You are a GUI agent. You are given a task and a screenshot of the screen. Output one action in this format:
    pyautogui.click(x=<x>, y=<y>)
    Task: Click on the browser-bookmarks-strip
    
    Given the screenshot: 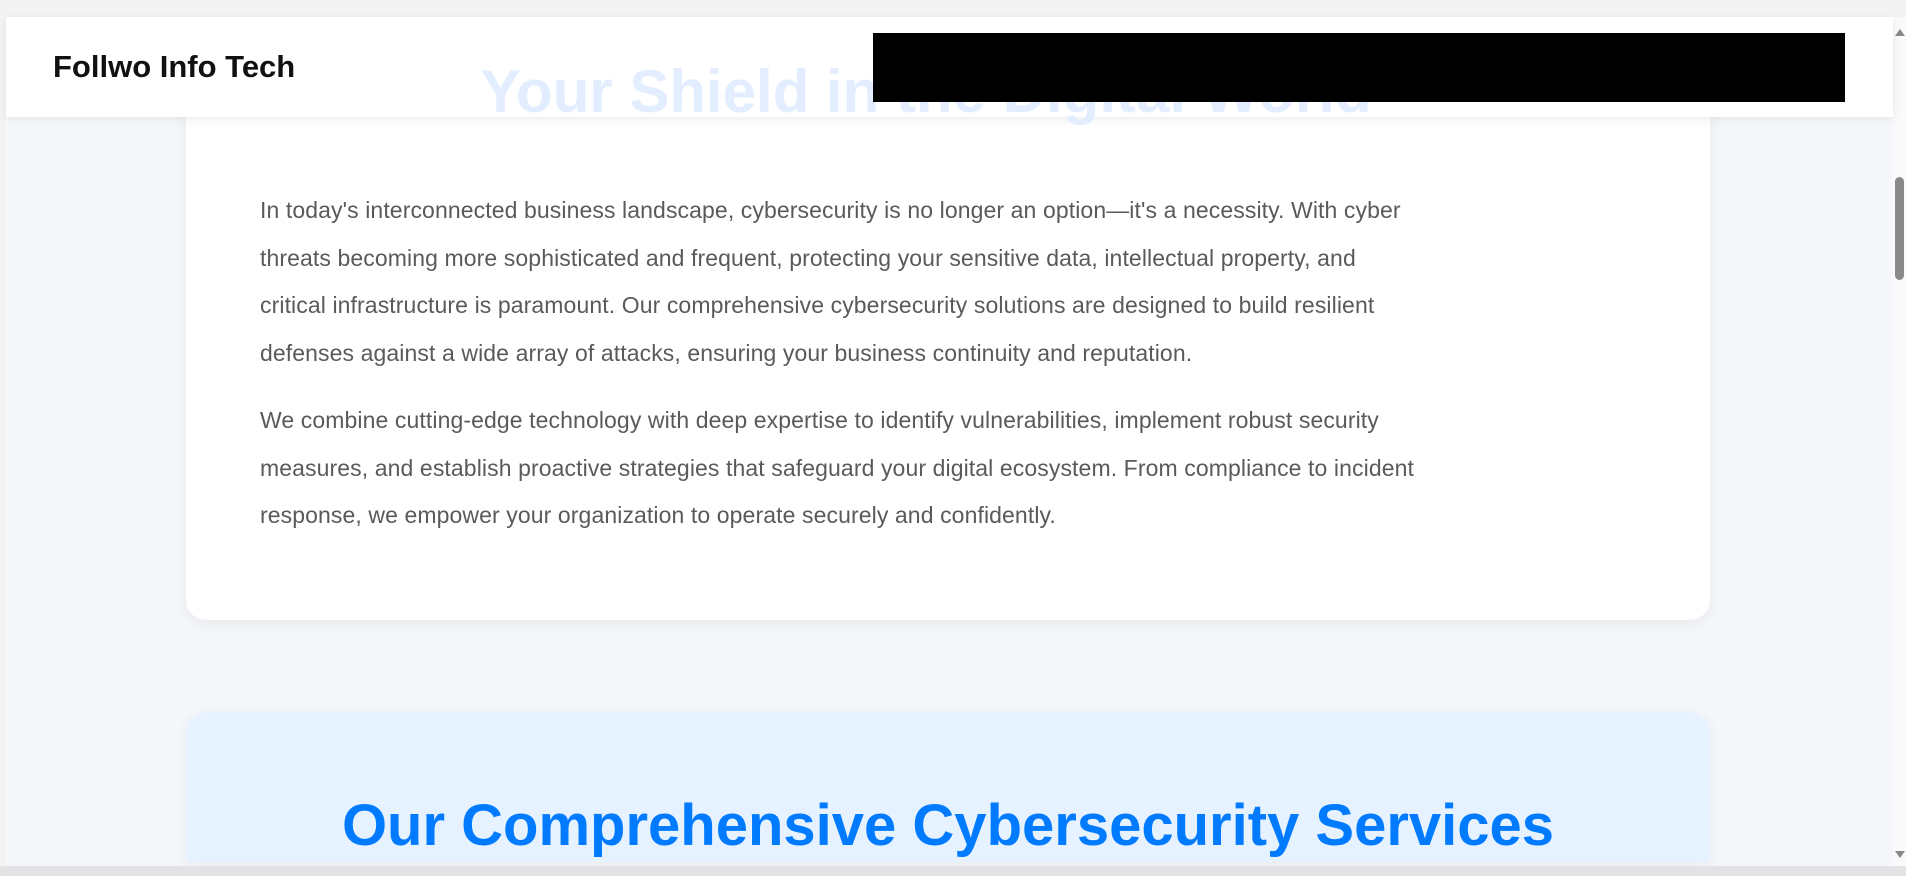 What is the action you would take?
    pyautogui.click(x=953, y=8)
    